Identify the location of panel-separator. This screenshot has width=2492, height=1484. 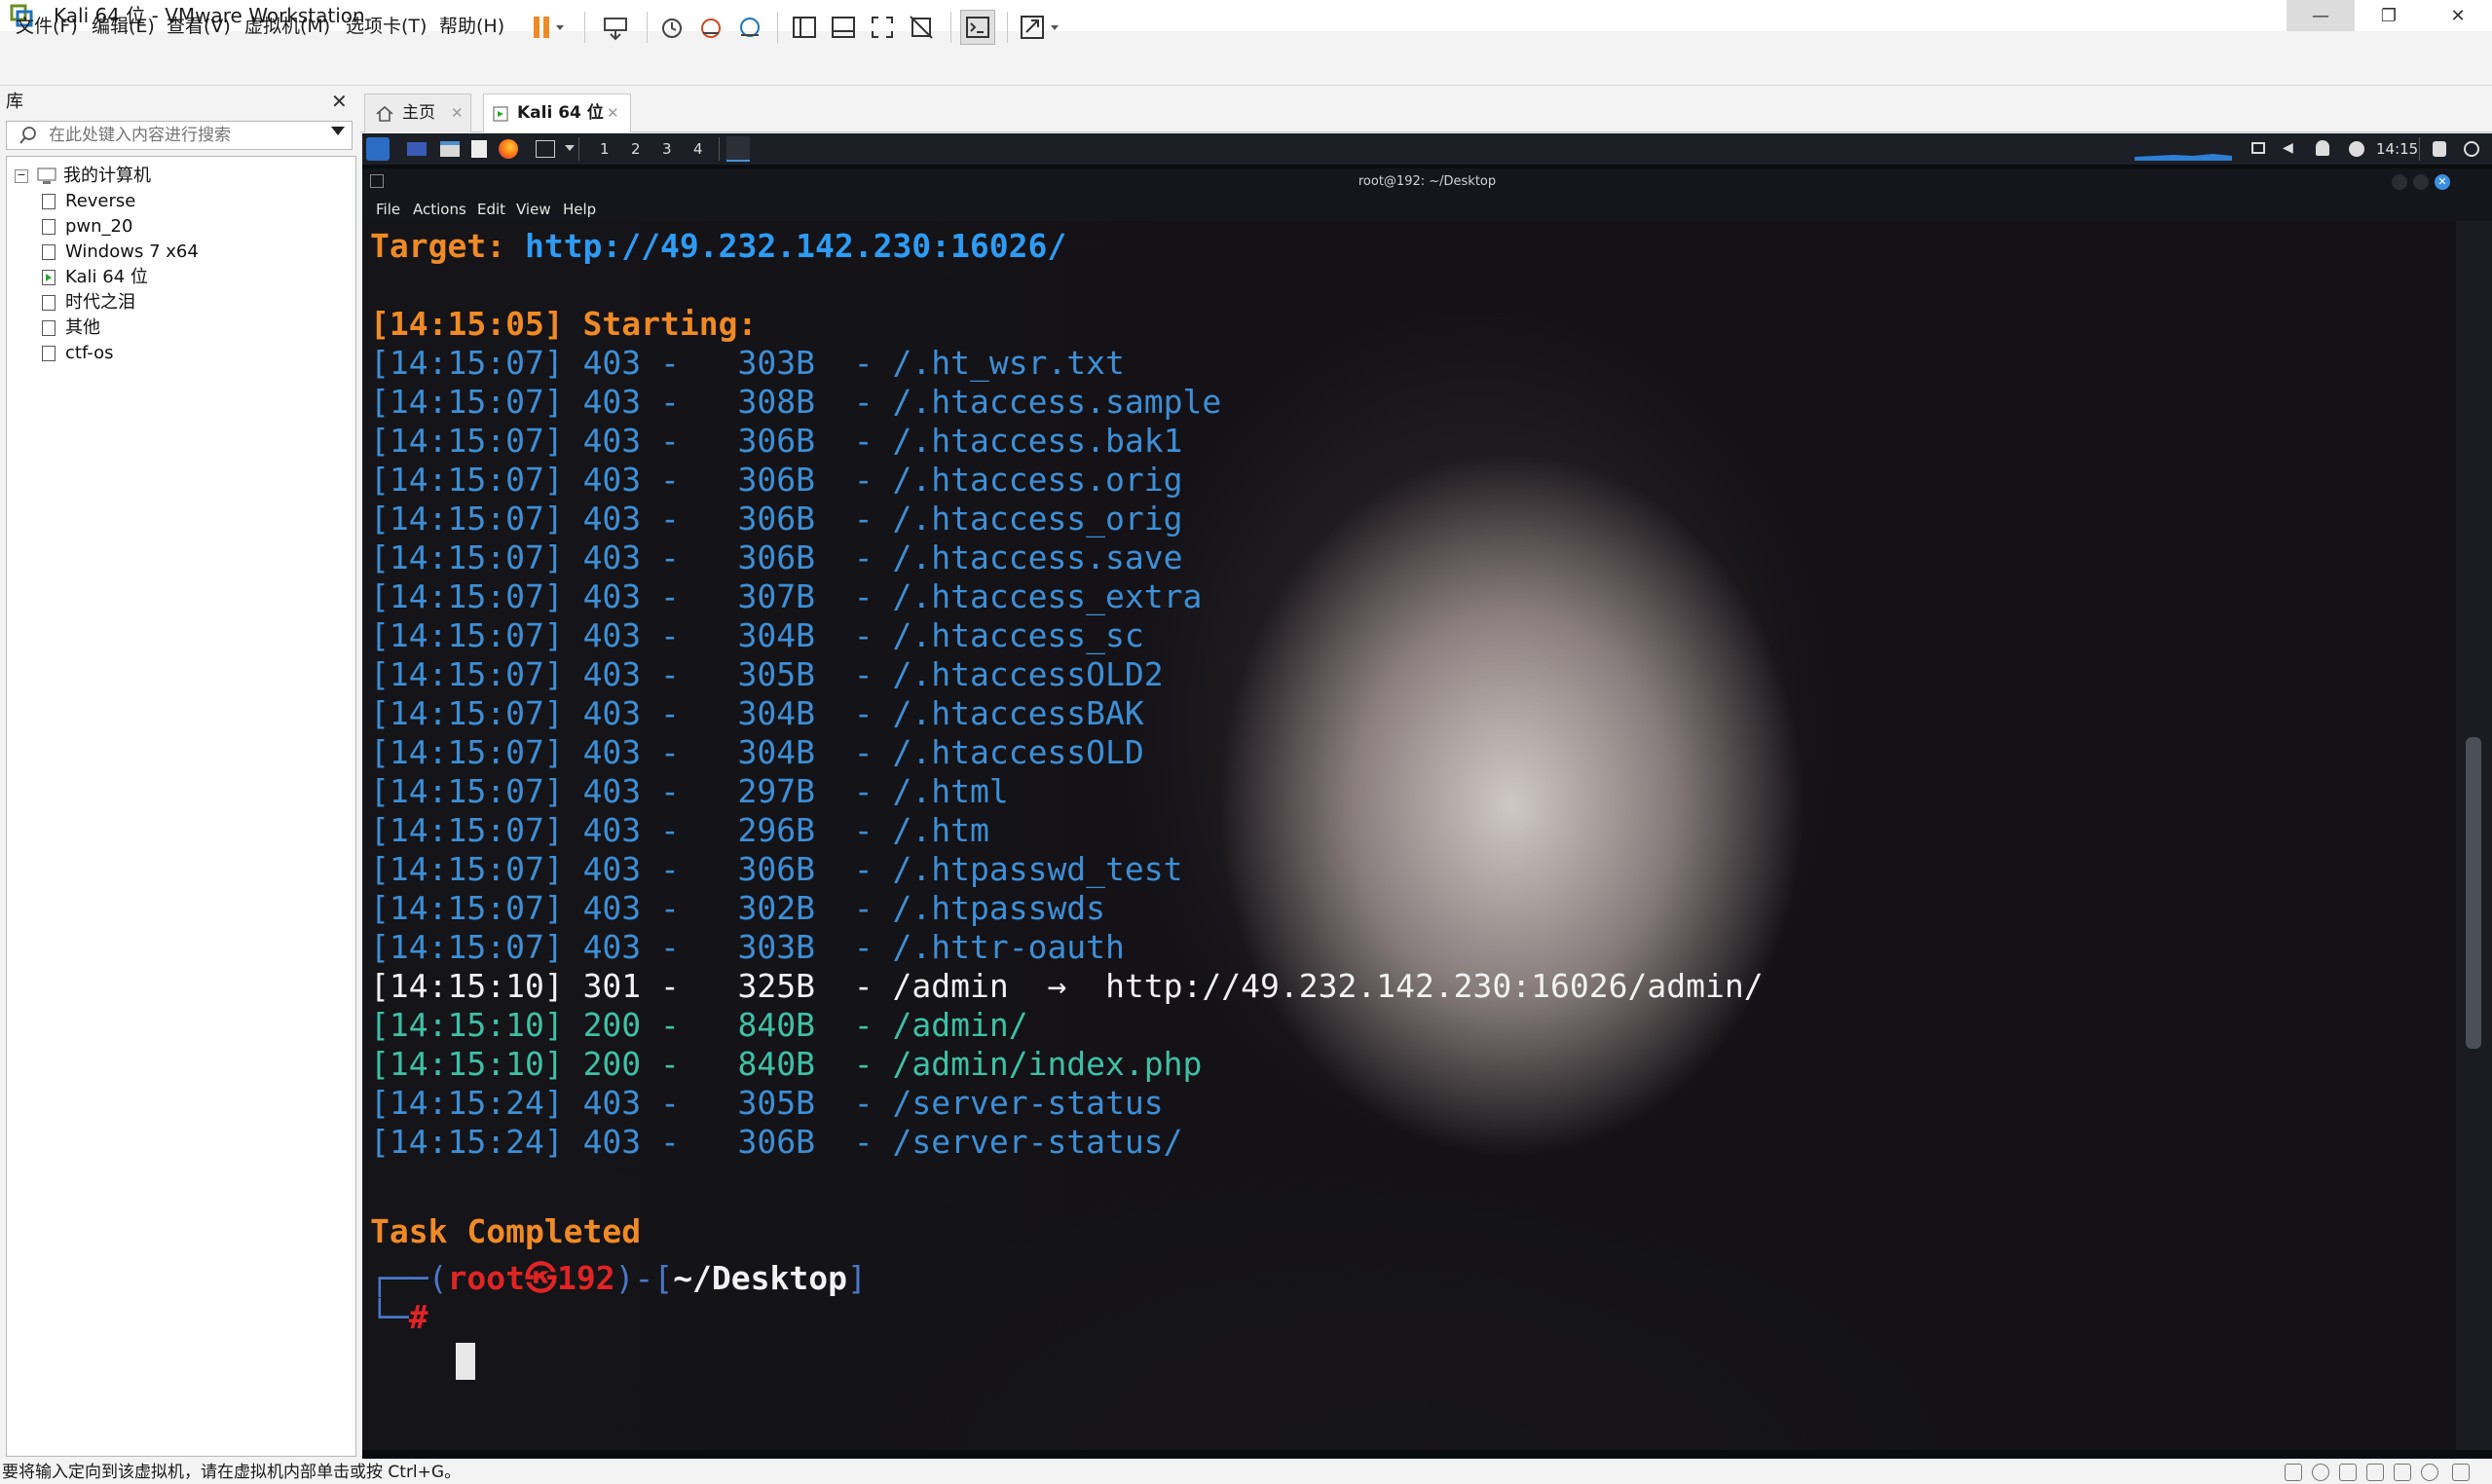
(578, 149).